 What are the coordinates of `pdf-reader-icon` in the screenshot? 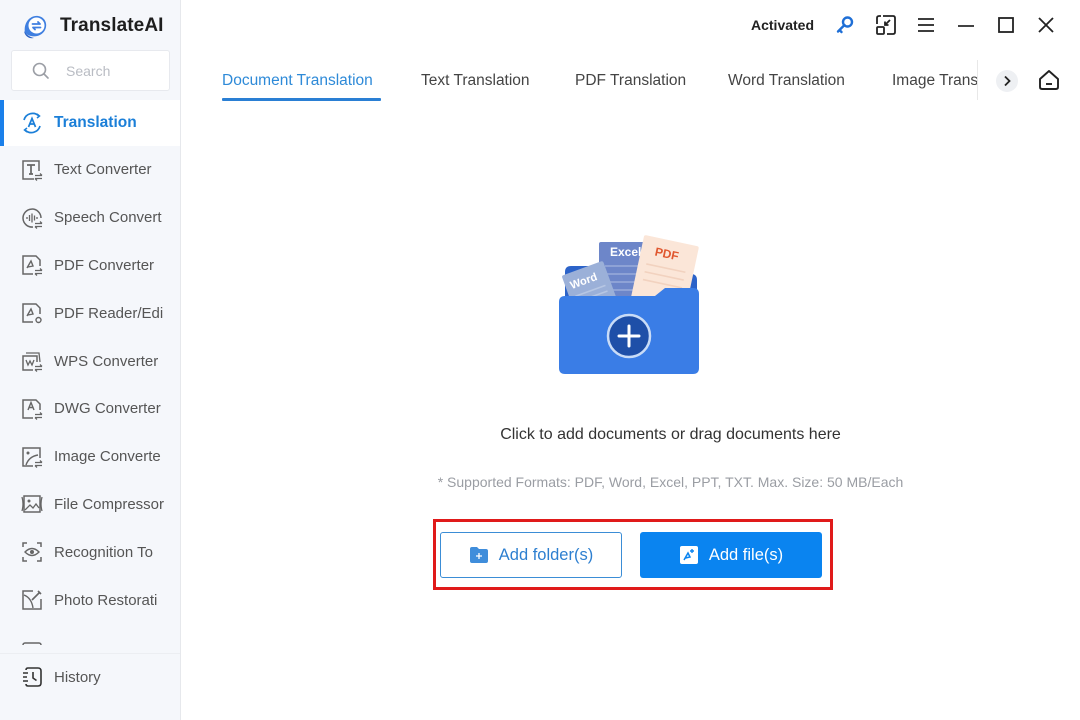 It's located at (32, 313).